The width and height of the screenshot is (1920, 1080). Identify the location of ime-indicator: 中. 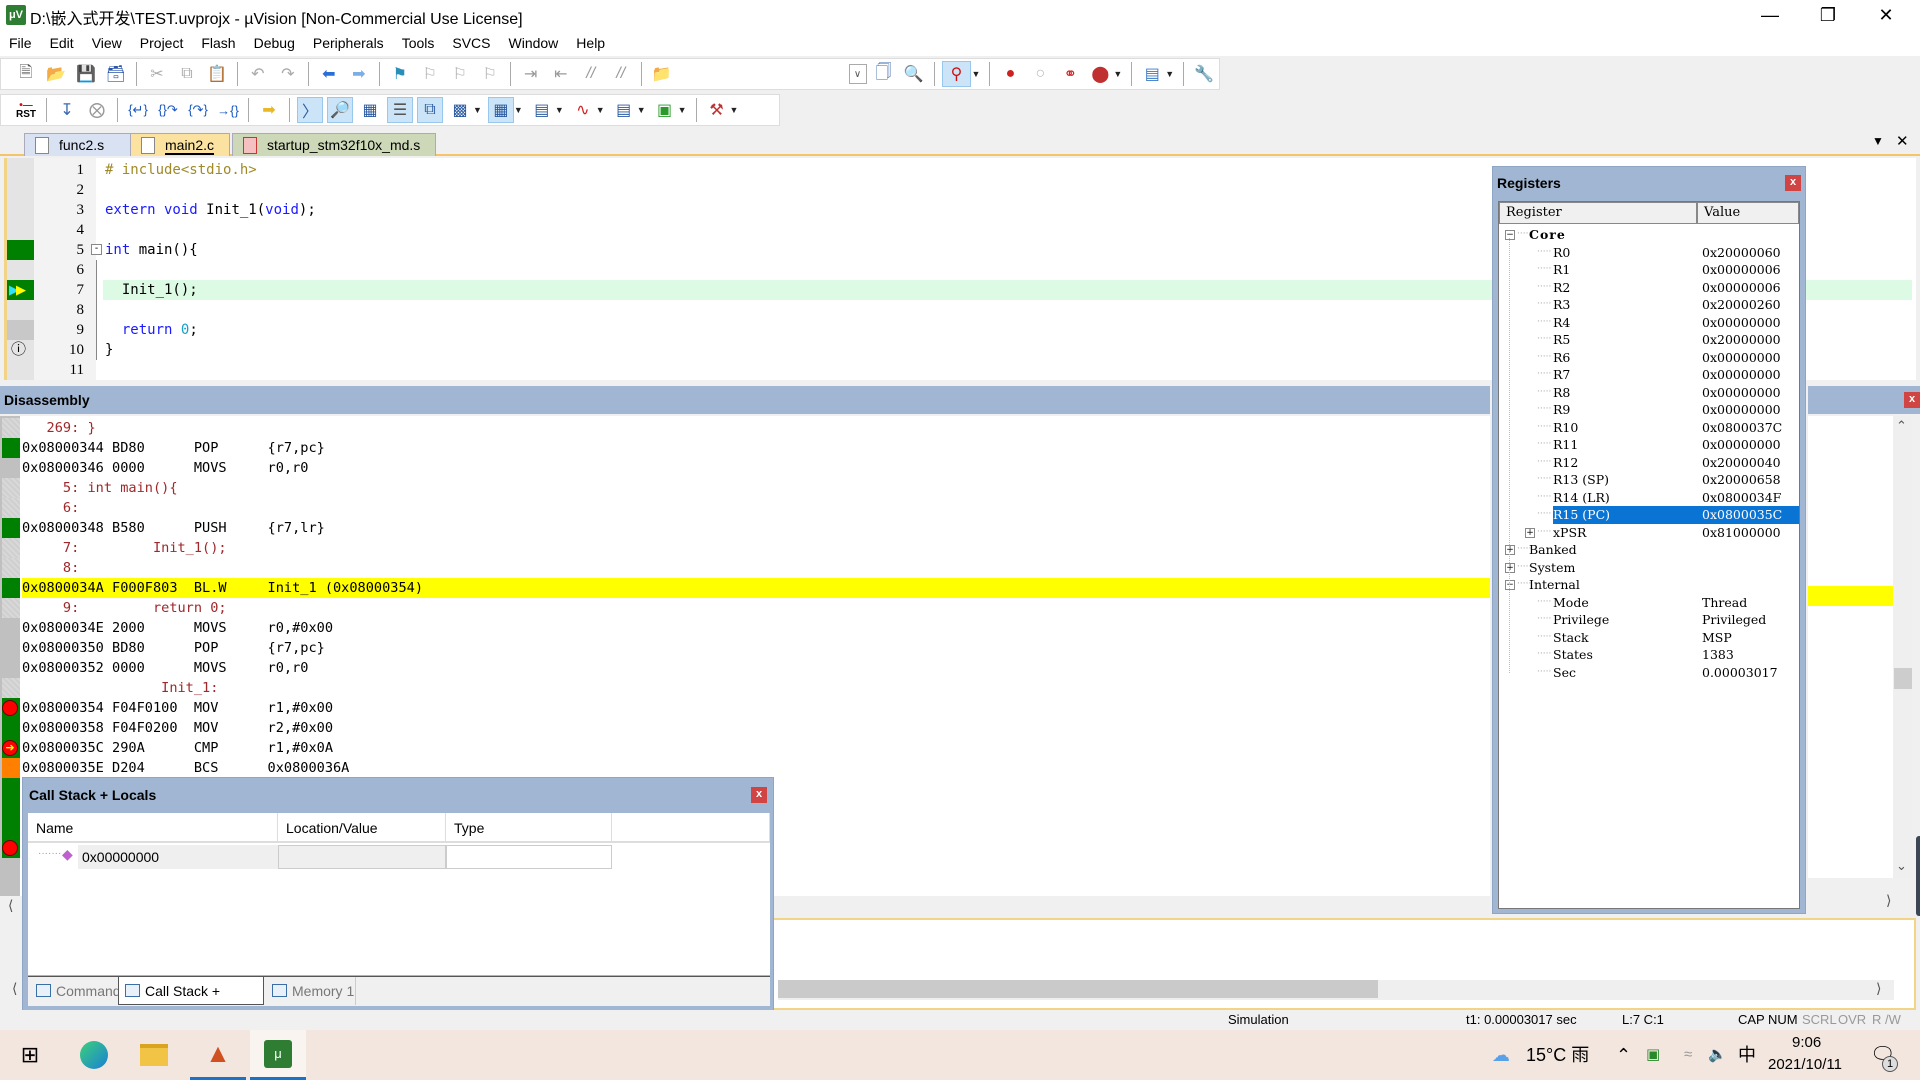
(1747, 1055).